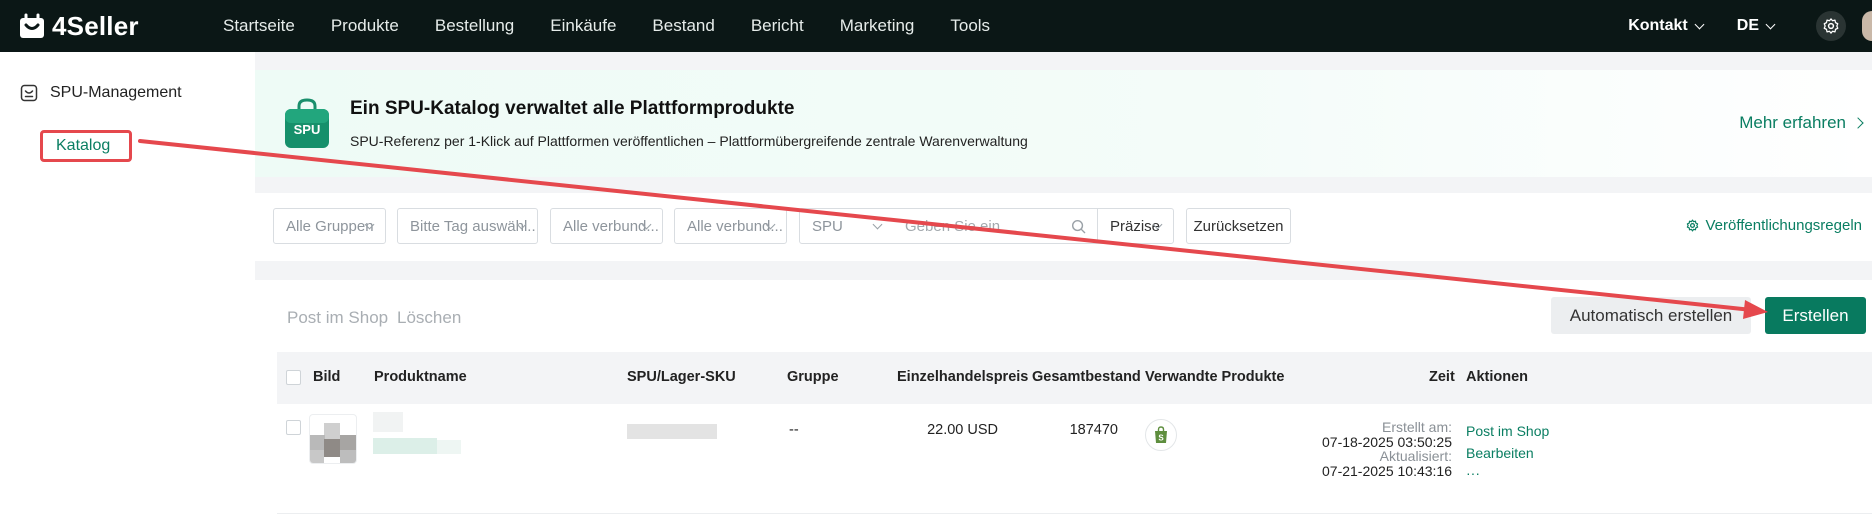  I want to click on col-group: Gruppe, so click(813, 377).